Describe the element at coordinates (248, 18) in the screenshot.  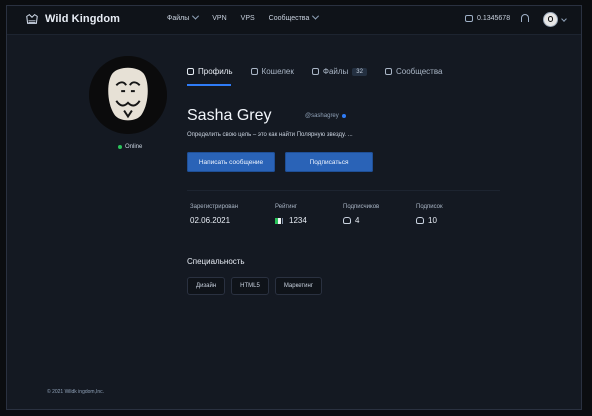
I see `nav-item-vps: VPS` at that location.